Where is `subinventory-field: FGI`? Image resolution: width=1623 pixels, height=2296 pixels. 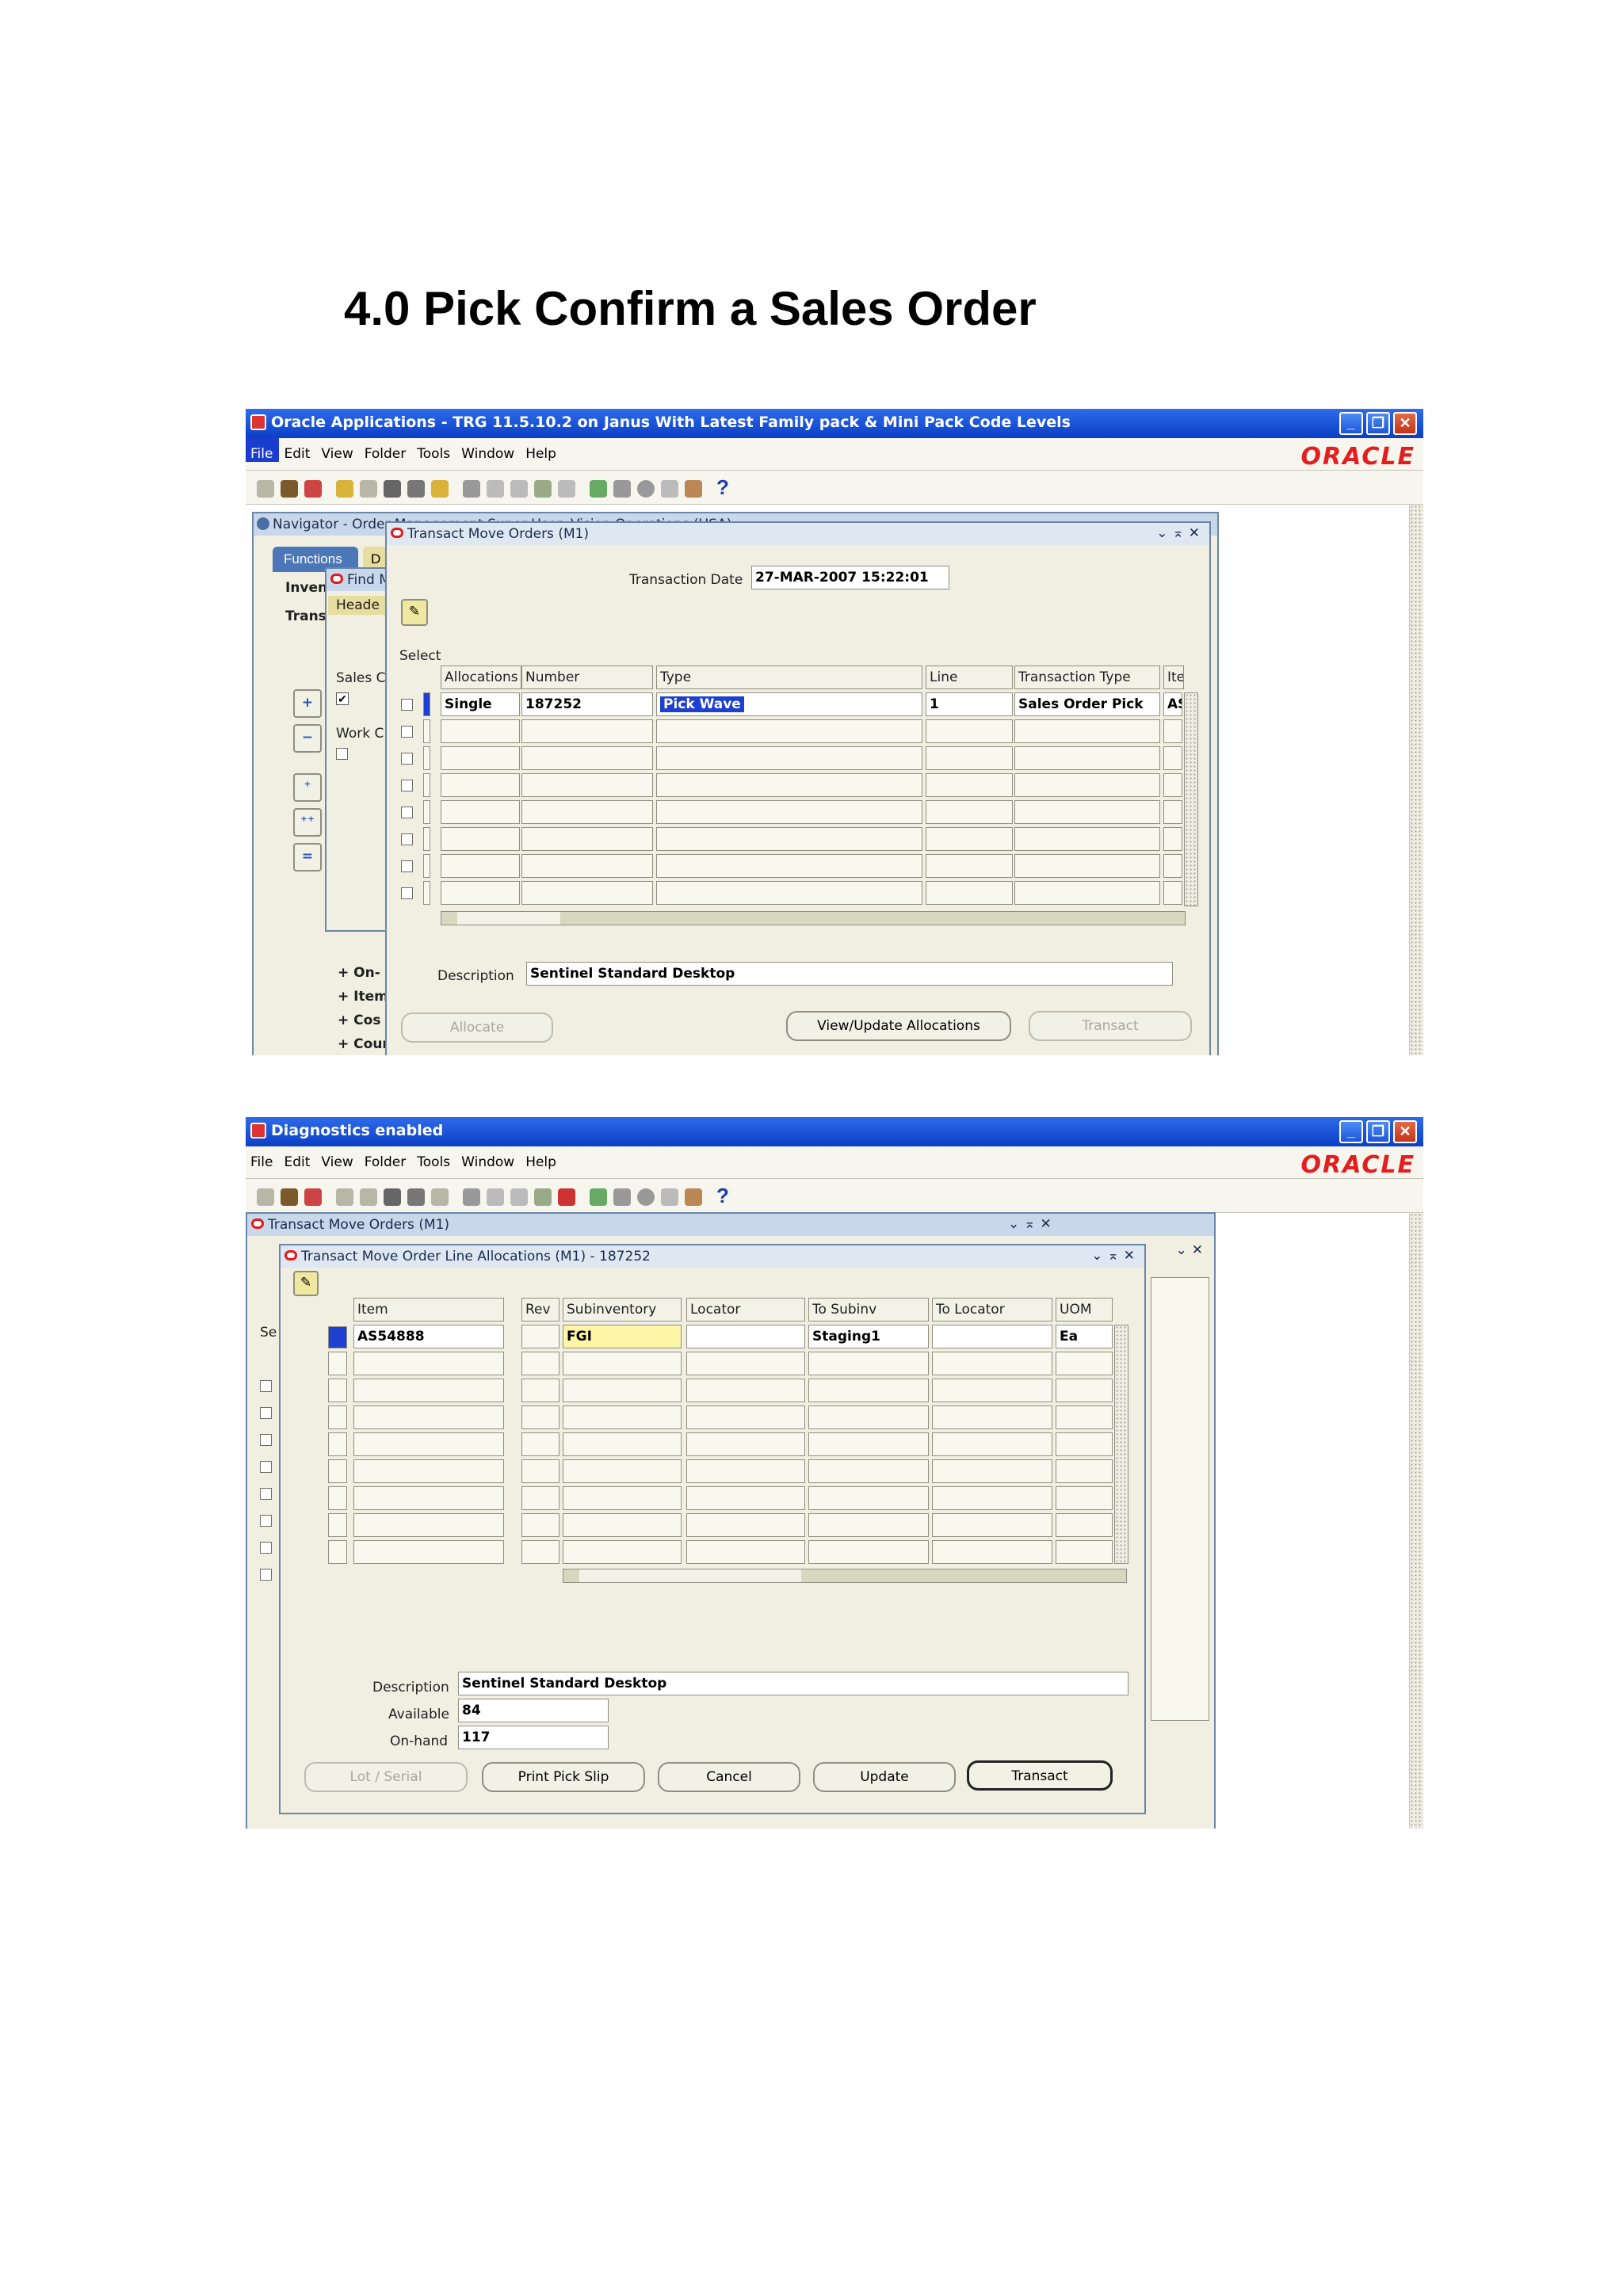
subinventory-field: FGI is located at coordinates (622, 1336).